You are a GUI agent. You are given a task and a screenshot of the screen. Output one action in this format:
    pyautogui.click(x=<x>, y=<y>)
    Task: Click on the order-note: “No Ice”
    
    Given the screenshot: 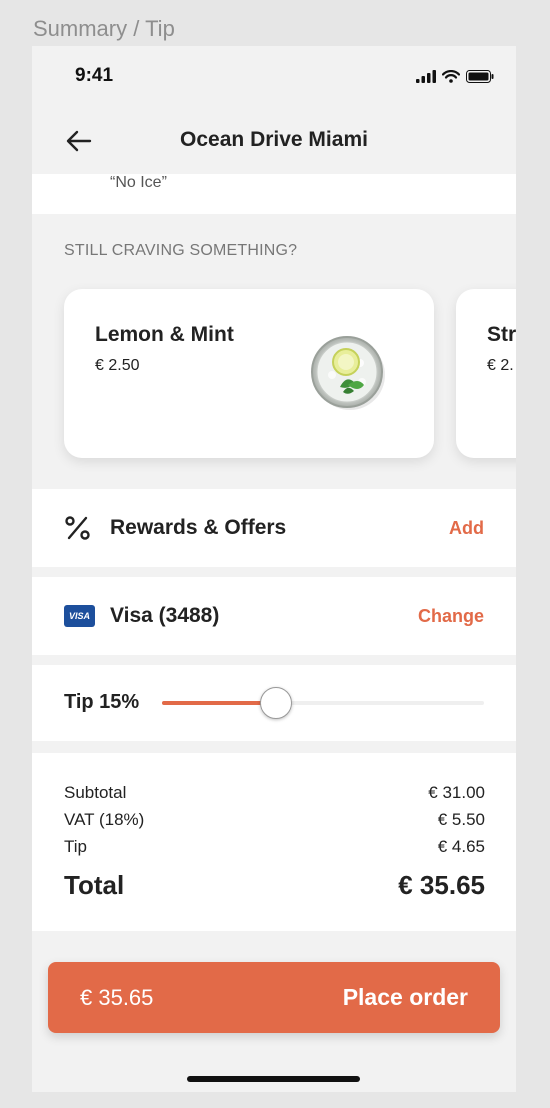 What is the action you would take?
    pyautogui.click(x=138, y=182)
    